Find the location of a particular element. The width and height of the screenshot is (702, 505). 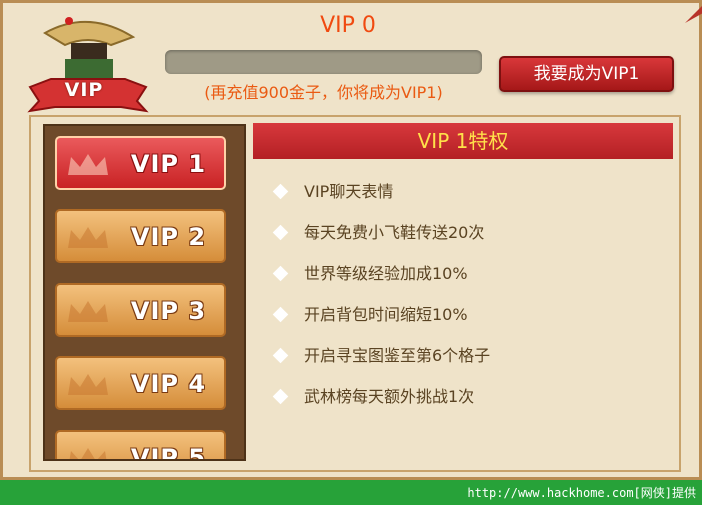

vip-tab-5: VIP 5 is located at coordinates (140, 445).